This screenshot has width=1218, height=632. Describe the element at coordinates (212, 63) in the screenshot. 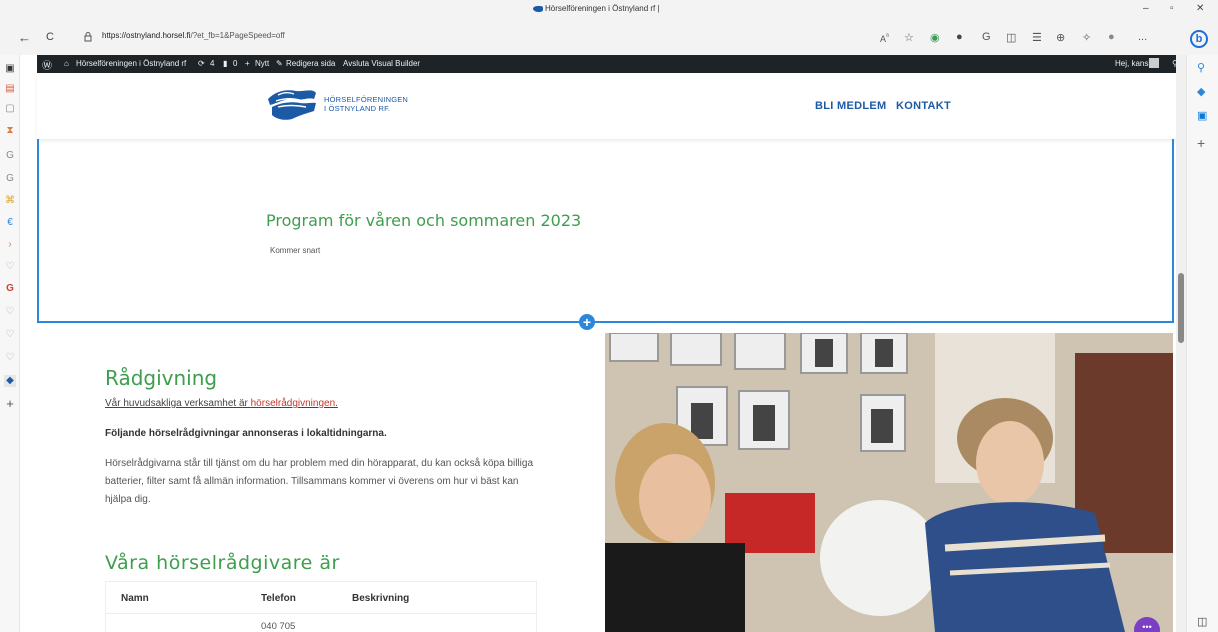

I see `updates-count: 4` at that location.